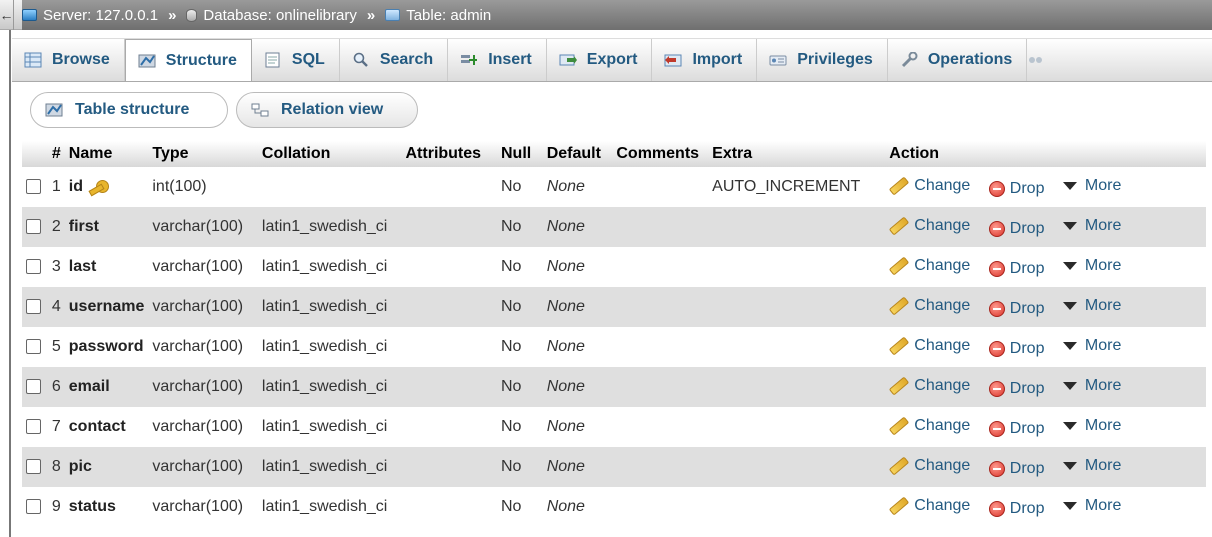  What do you see at coordinates (129, 110) in the screenshot?
I see `subtab-table-structure: Table structure` at bounding box center [129, 110].